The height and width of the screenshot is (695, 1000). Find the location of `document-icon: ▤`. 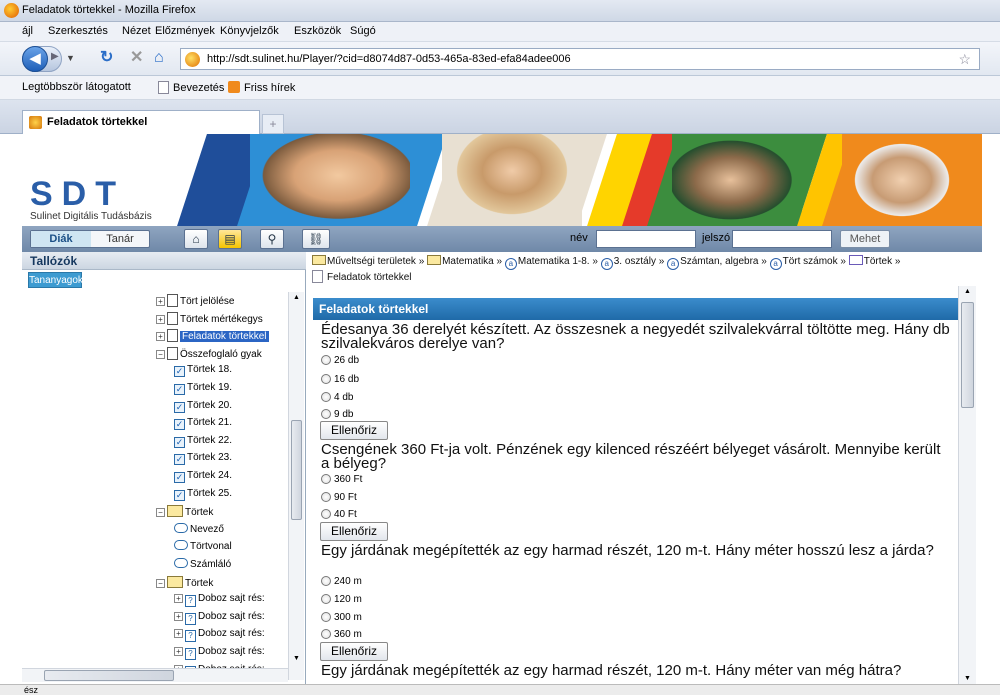

document-icon: ▤ is located at coordinates (230, 239).